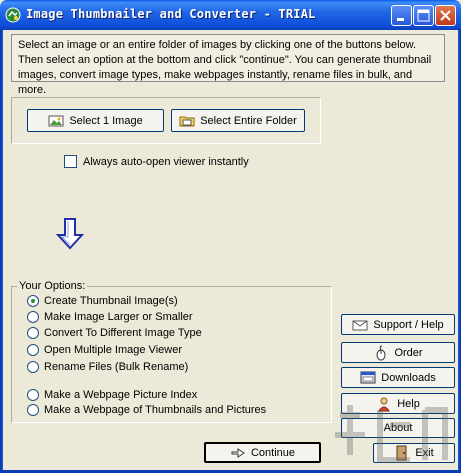 The width and height of the screenshot is (461, 473). Describe the element at coordinates (273, 452) in the screenshot. I see `continue-label: Continue` at that location.